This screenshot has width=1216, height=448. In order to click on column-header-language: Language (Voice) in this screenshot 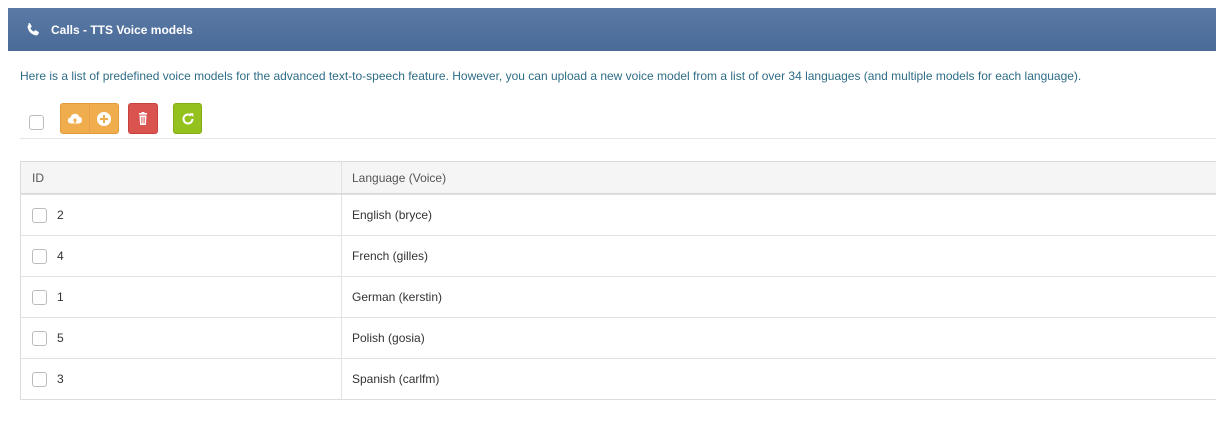, I will do `click(779, 177)`.